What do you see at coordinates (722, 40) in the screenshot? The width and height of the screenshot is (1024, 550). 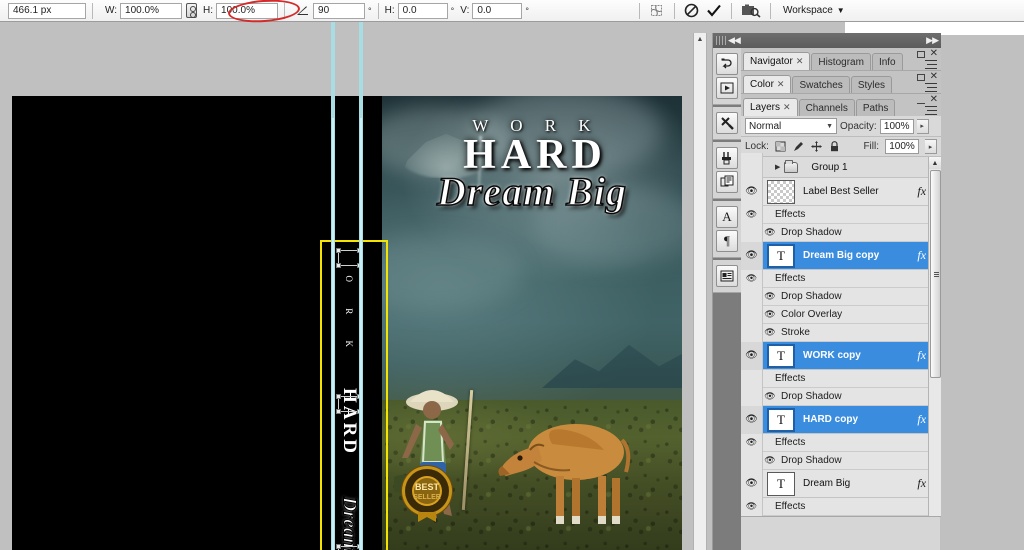 I see `dock-grip-icon` at bounding box center [722, 40].